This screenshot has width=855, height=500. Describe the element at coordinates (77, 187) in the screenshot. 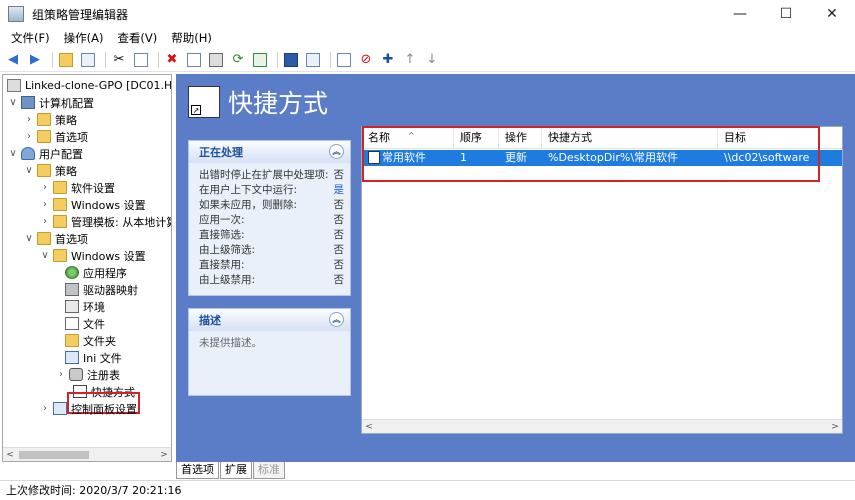

I see `tree-item-software-settings: › 软件设置` at that location.